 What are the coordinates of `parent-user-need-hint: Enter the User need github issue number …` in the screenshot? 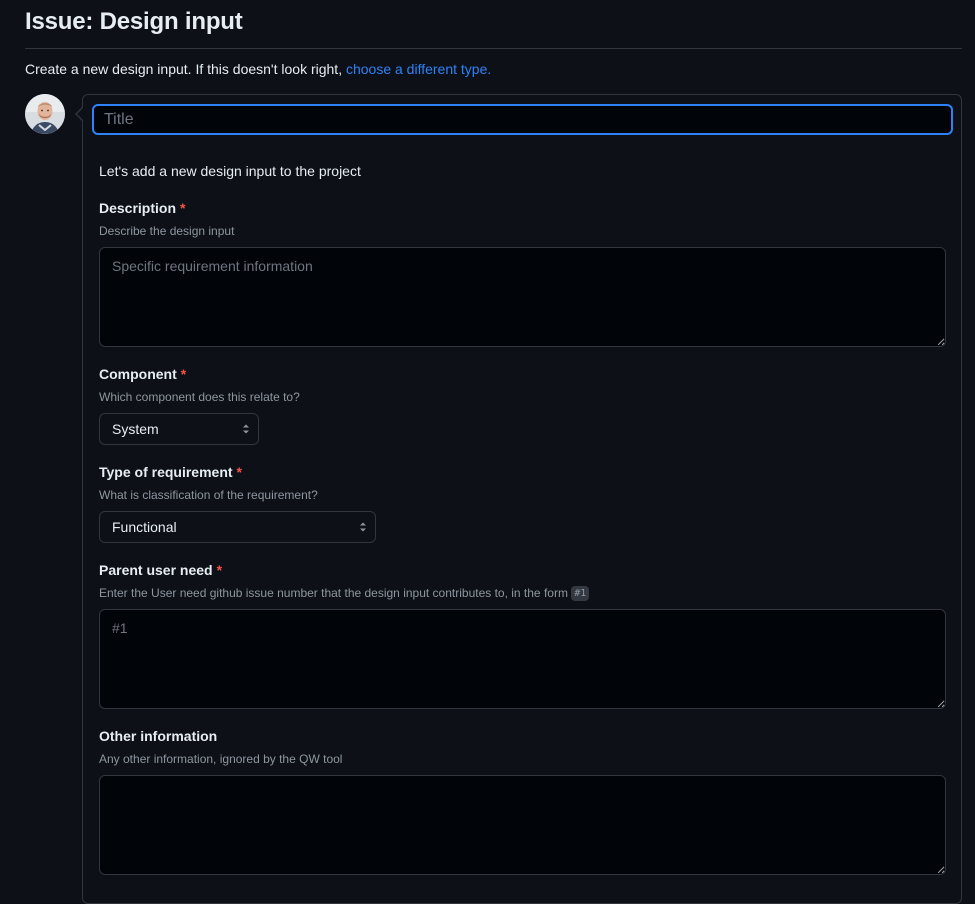 It's located at (344, 593).